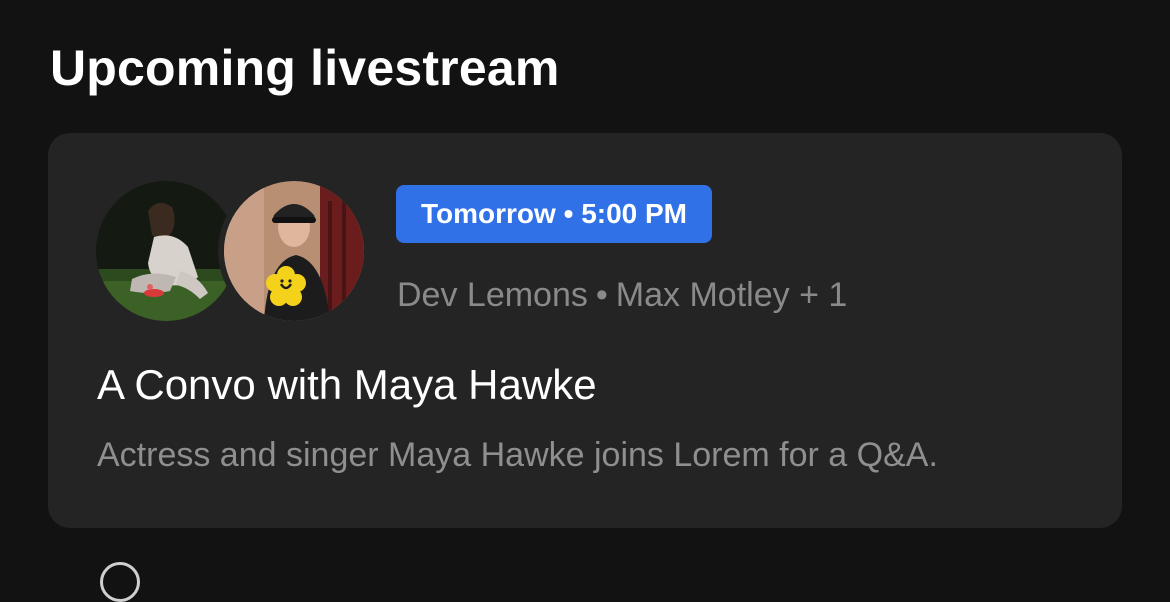  Describe the element at coordinates (305, 68) in the screenshot. I see `section-title: Upcoming livestream` at that location.